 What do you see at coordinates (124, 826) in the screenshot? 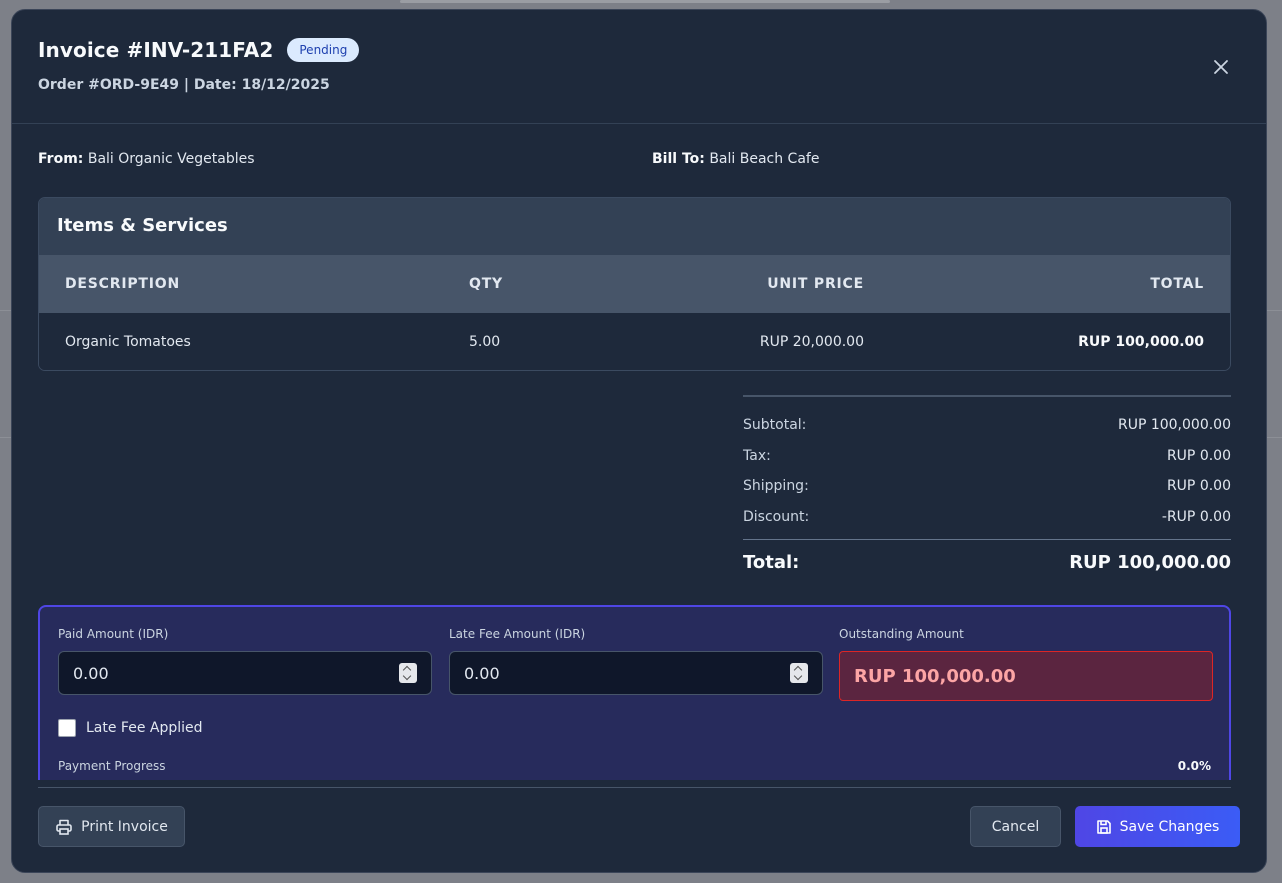
I see `print-invoice-label: Print Invoice` at bounding box center [124, 826].